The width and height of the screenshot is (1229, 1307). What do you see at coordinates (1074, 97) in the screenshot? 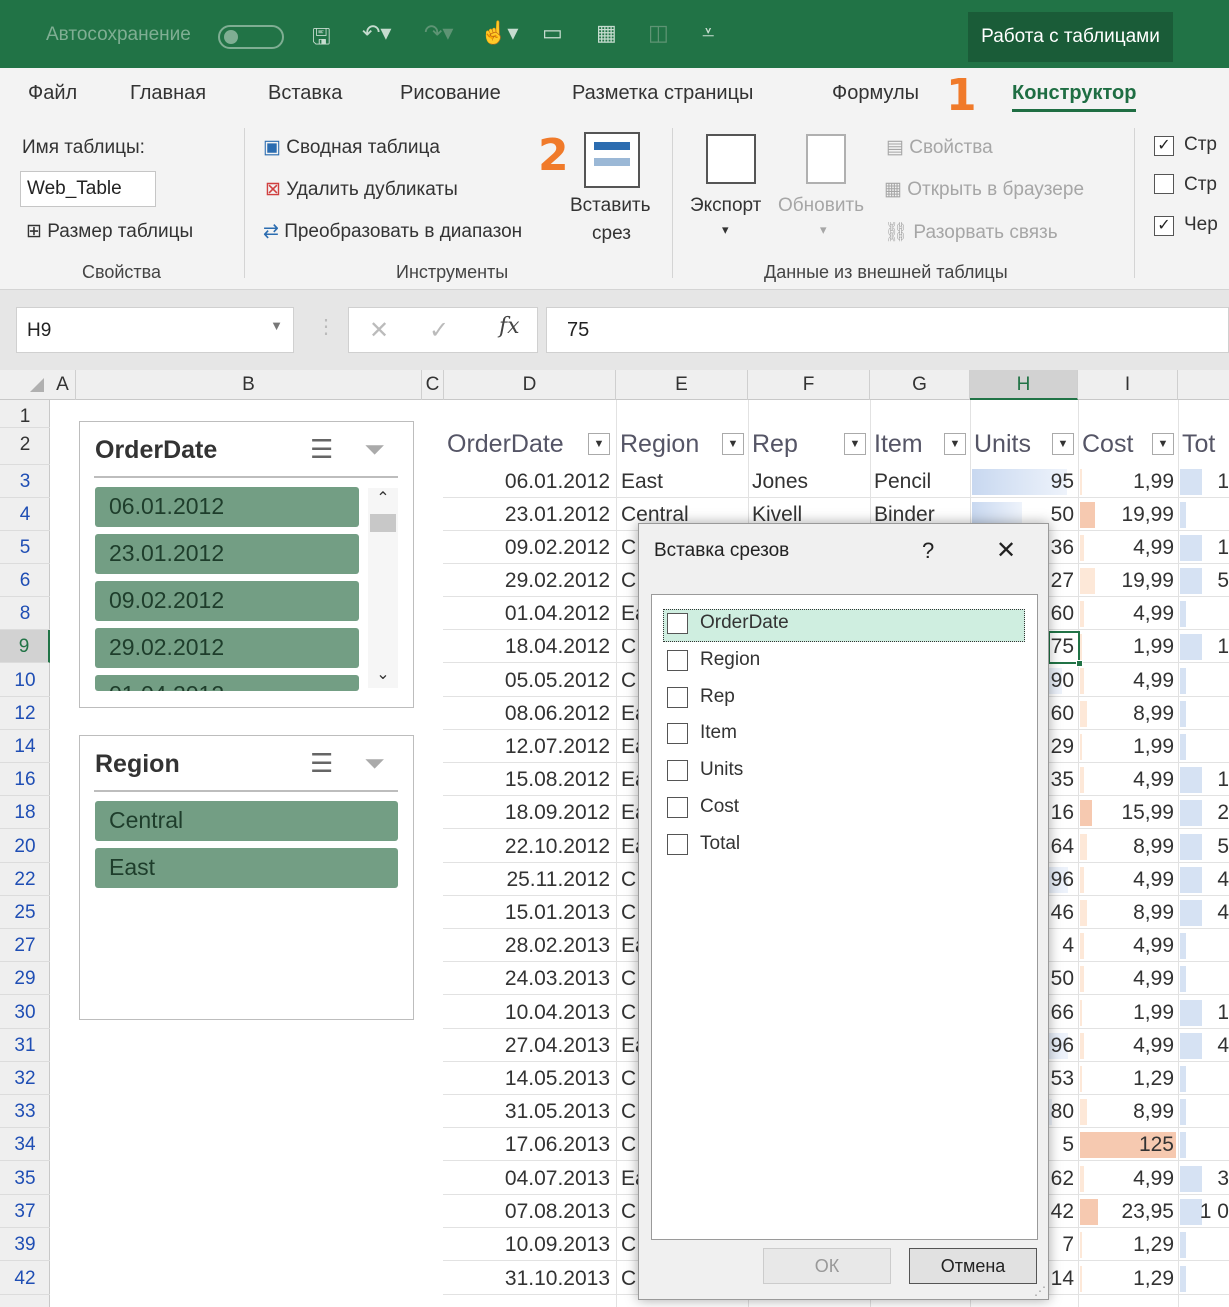
I see `tab-design: Конструктор` at bounding box center [1074, 97].